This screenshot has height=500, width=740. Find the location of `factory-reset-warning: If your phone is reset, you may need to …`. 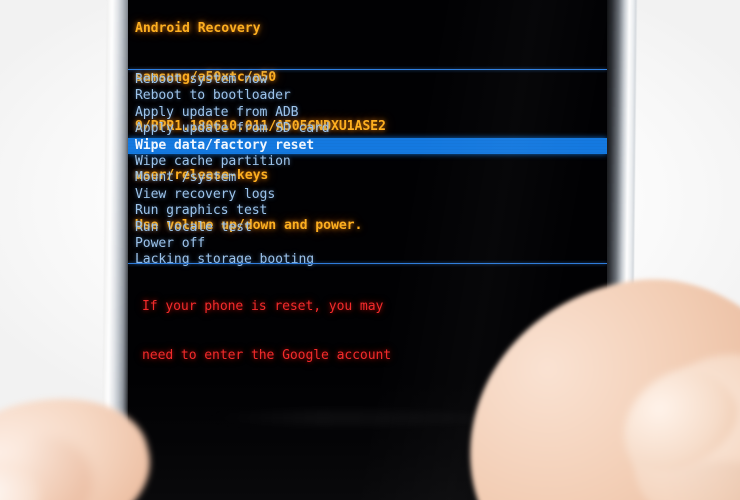

factory-reset-warning: If your phone is reset, you may need to … is located at coordinates (266, 323).